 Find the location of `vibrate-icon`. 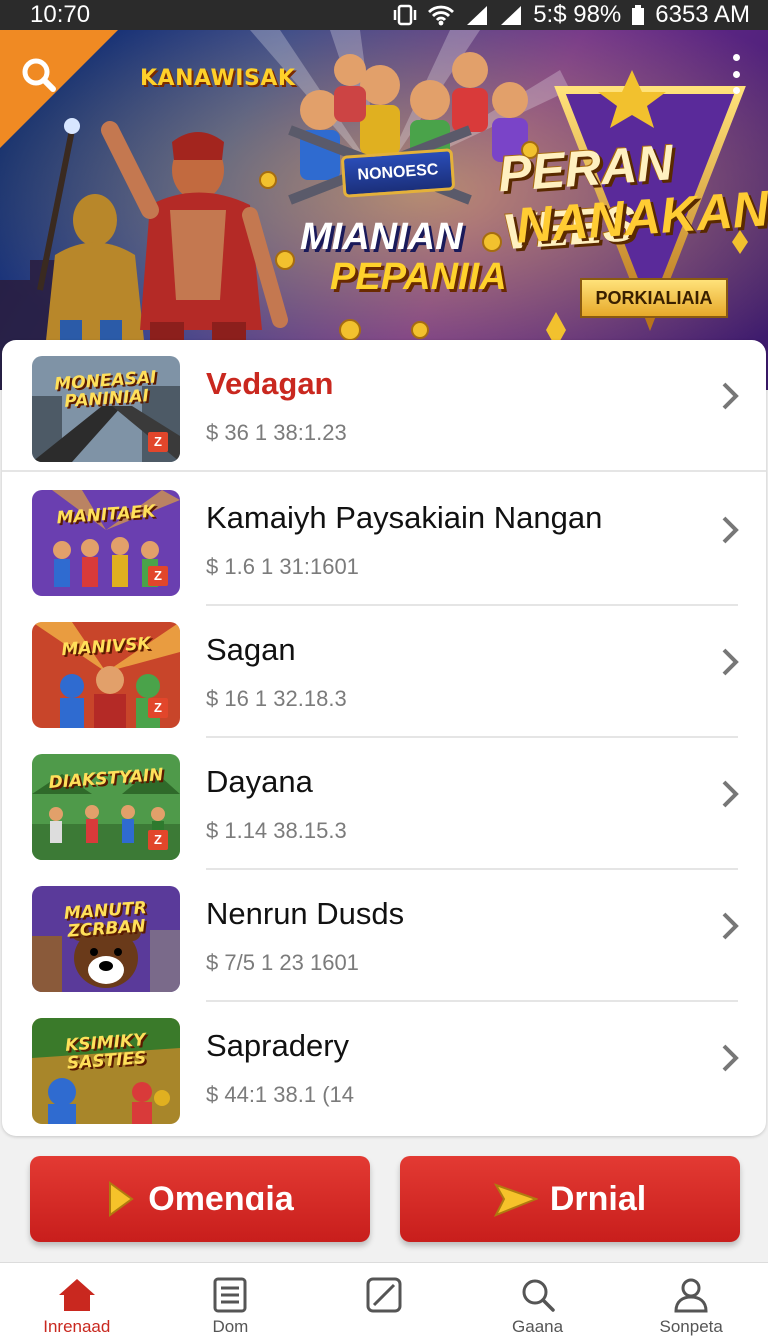

vibrate-icon is located at coordinates (405, 15).